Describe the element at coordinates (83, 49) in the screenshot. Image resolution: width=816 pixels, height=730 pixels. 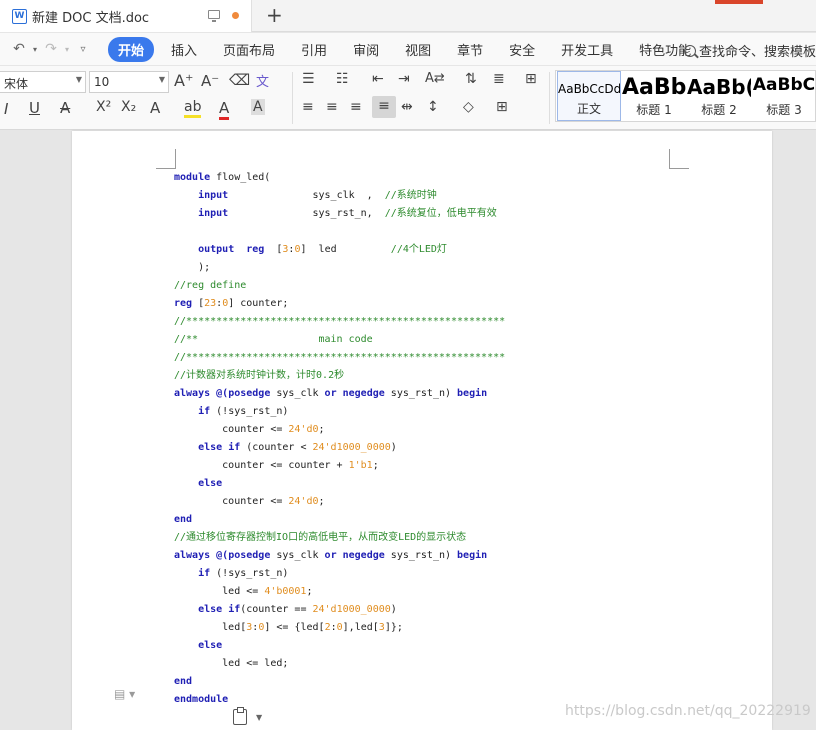
I see `customize-toolbar-icon: ▿` at that location.